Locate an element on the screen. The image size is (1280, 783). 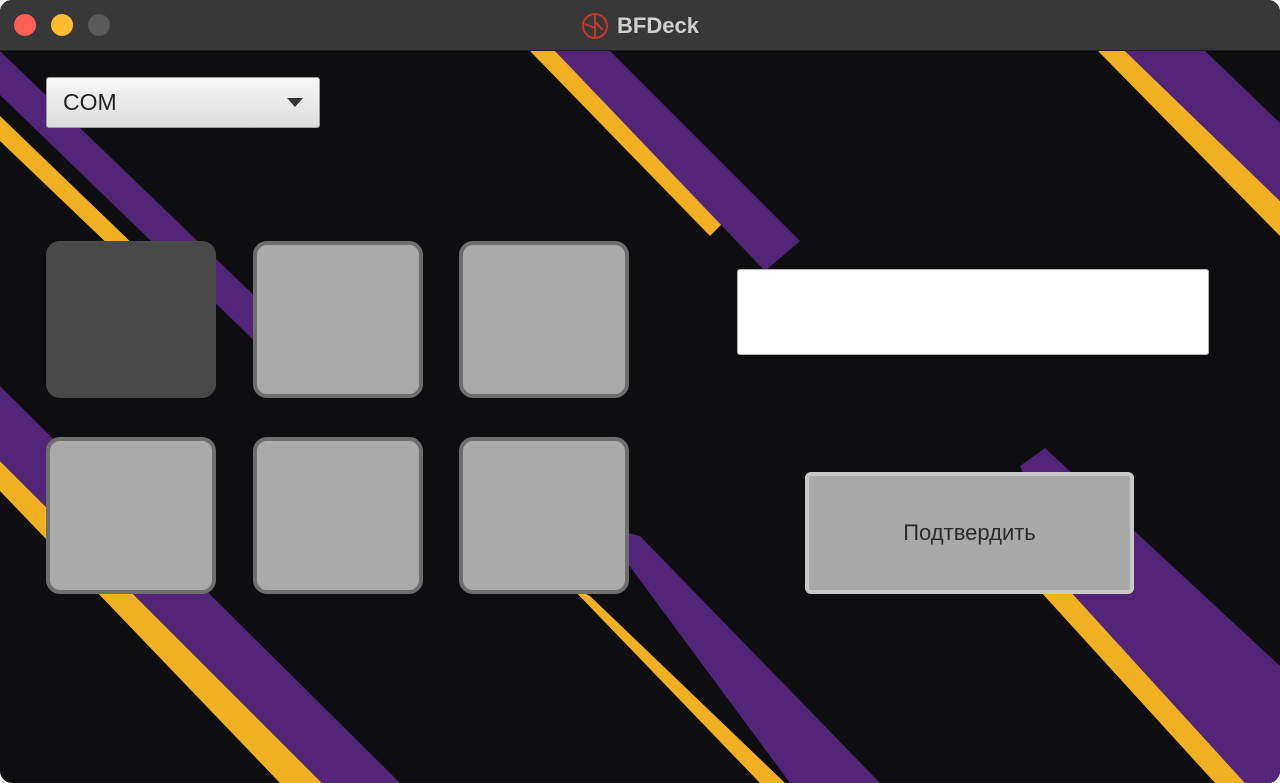
port-select-value: COM is located at coordinates (90, 102).